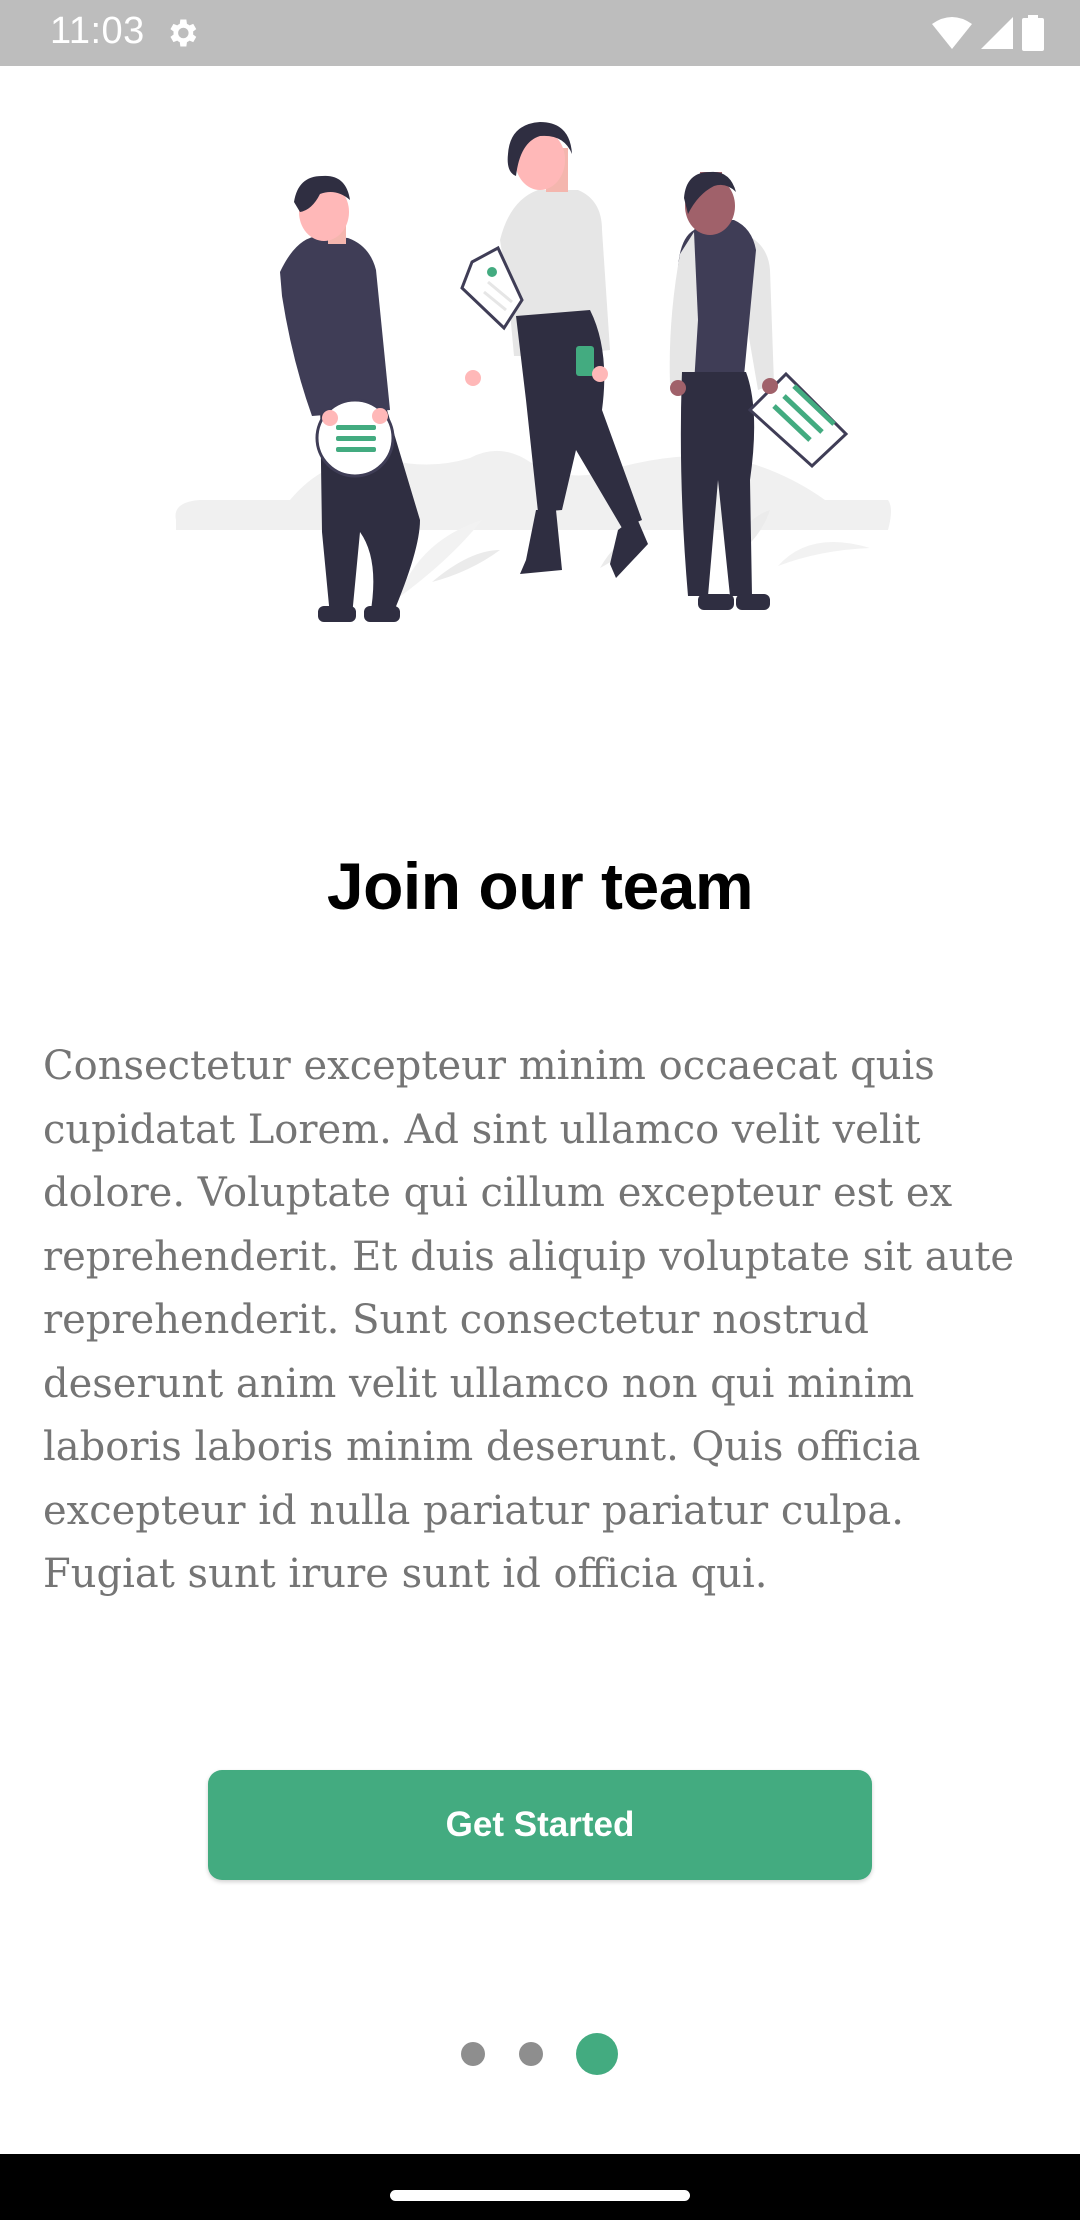 This screenshot has width=1080, height=2220. I want to click on battery-icon, so click(1033, 33).